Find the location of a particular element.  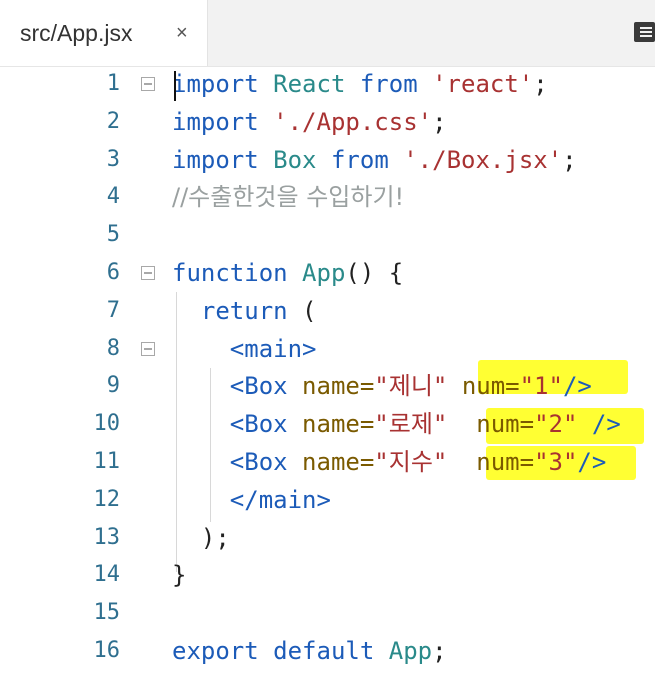

line-number: 8 is located at coordinates (113, 348).